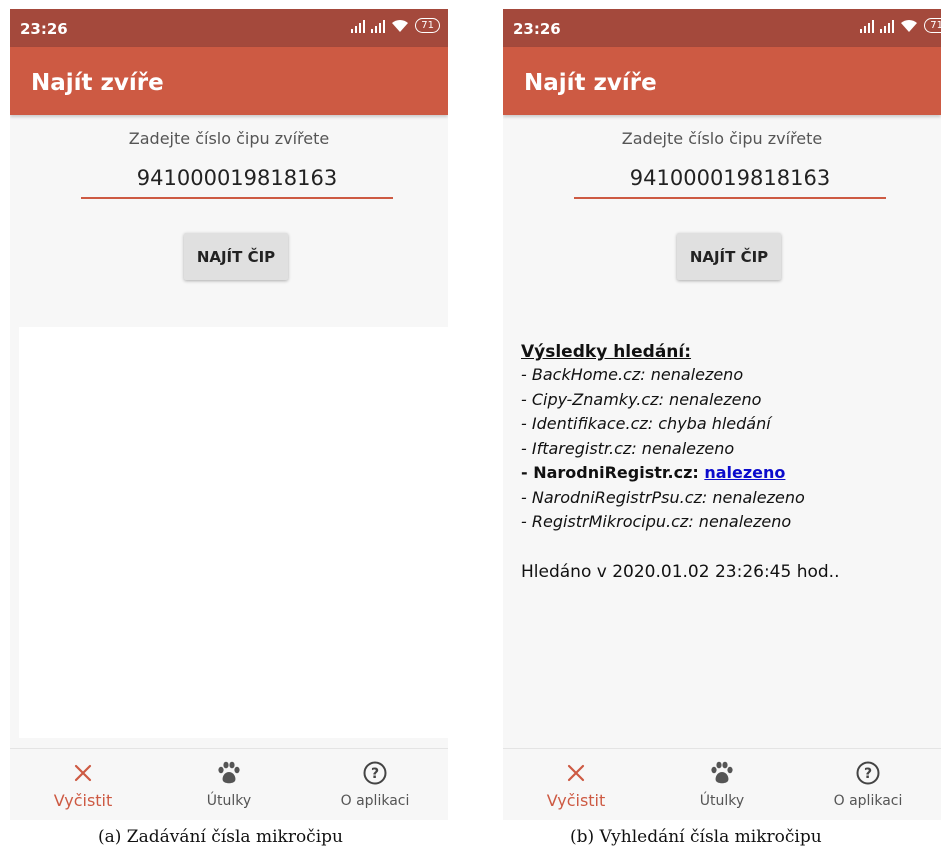 The image size is (941, 854). What do you see at coordinates (606, 352) in the screenshot?
I see `results-heading: Výsledky hledání:` at bounding box center [606, 352].